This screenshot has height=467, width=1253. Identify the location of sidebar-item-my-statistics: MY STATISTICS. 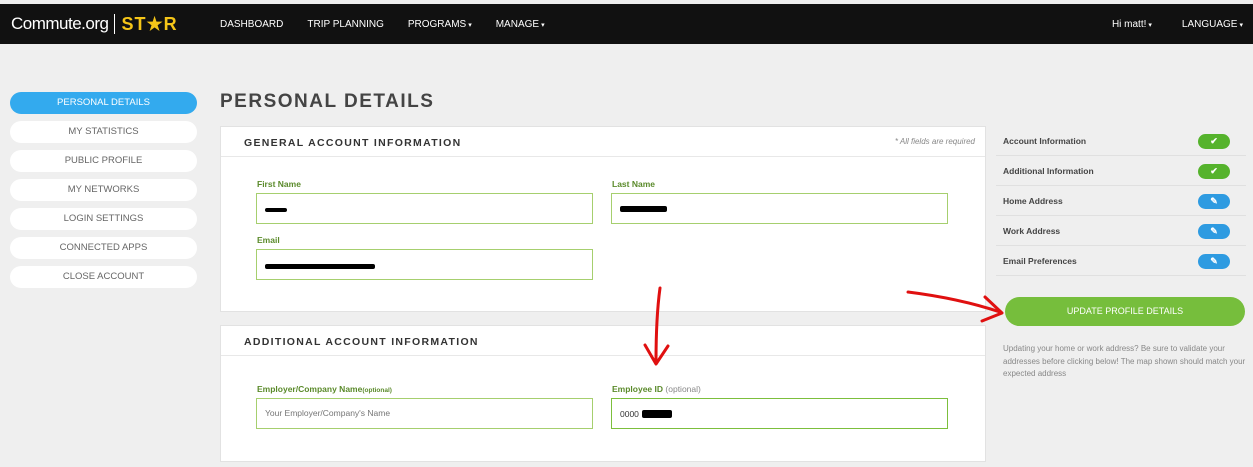
(103, 132).